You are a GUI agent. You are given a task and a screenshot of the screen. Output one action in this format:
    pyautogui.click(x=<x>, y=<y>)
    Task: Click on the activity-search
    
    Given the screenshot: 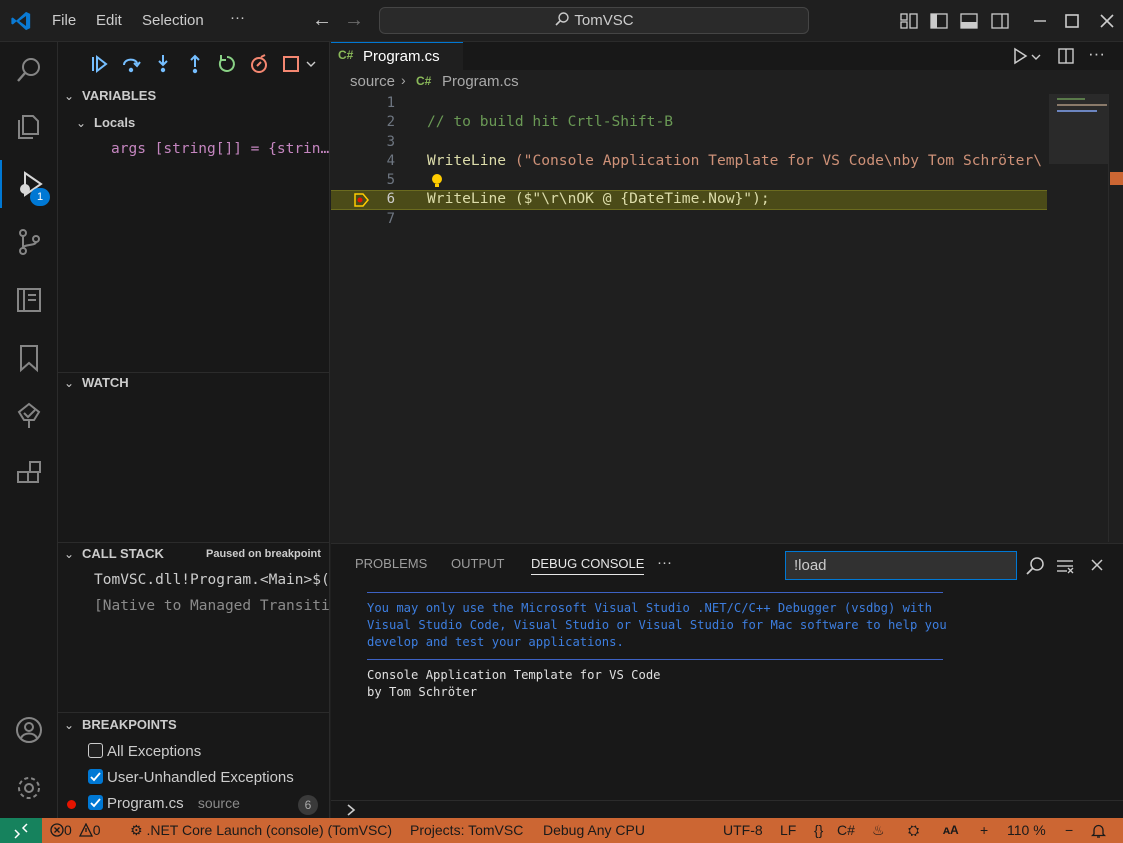 What is the action you would take?
    pyautogui.click(x=29, y=70)
    